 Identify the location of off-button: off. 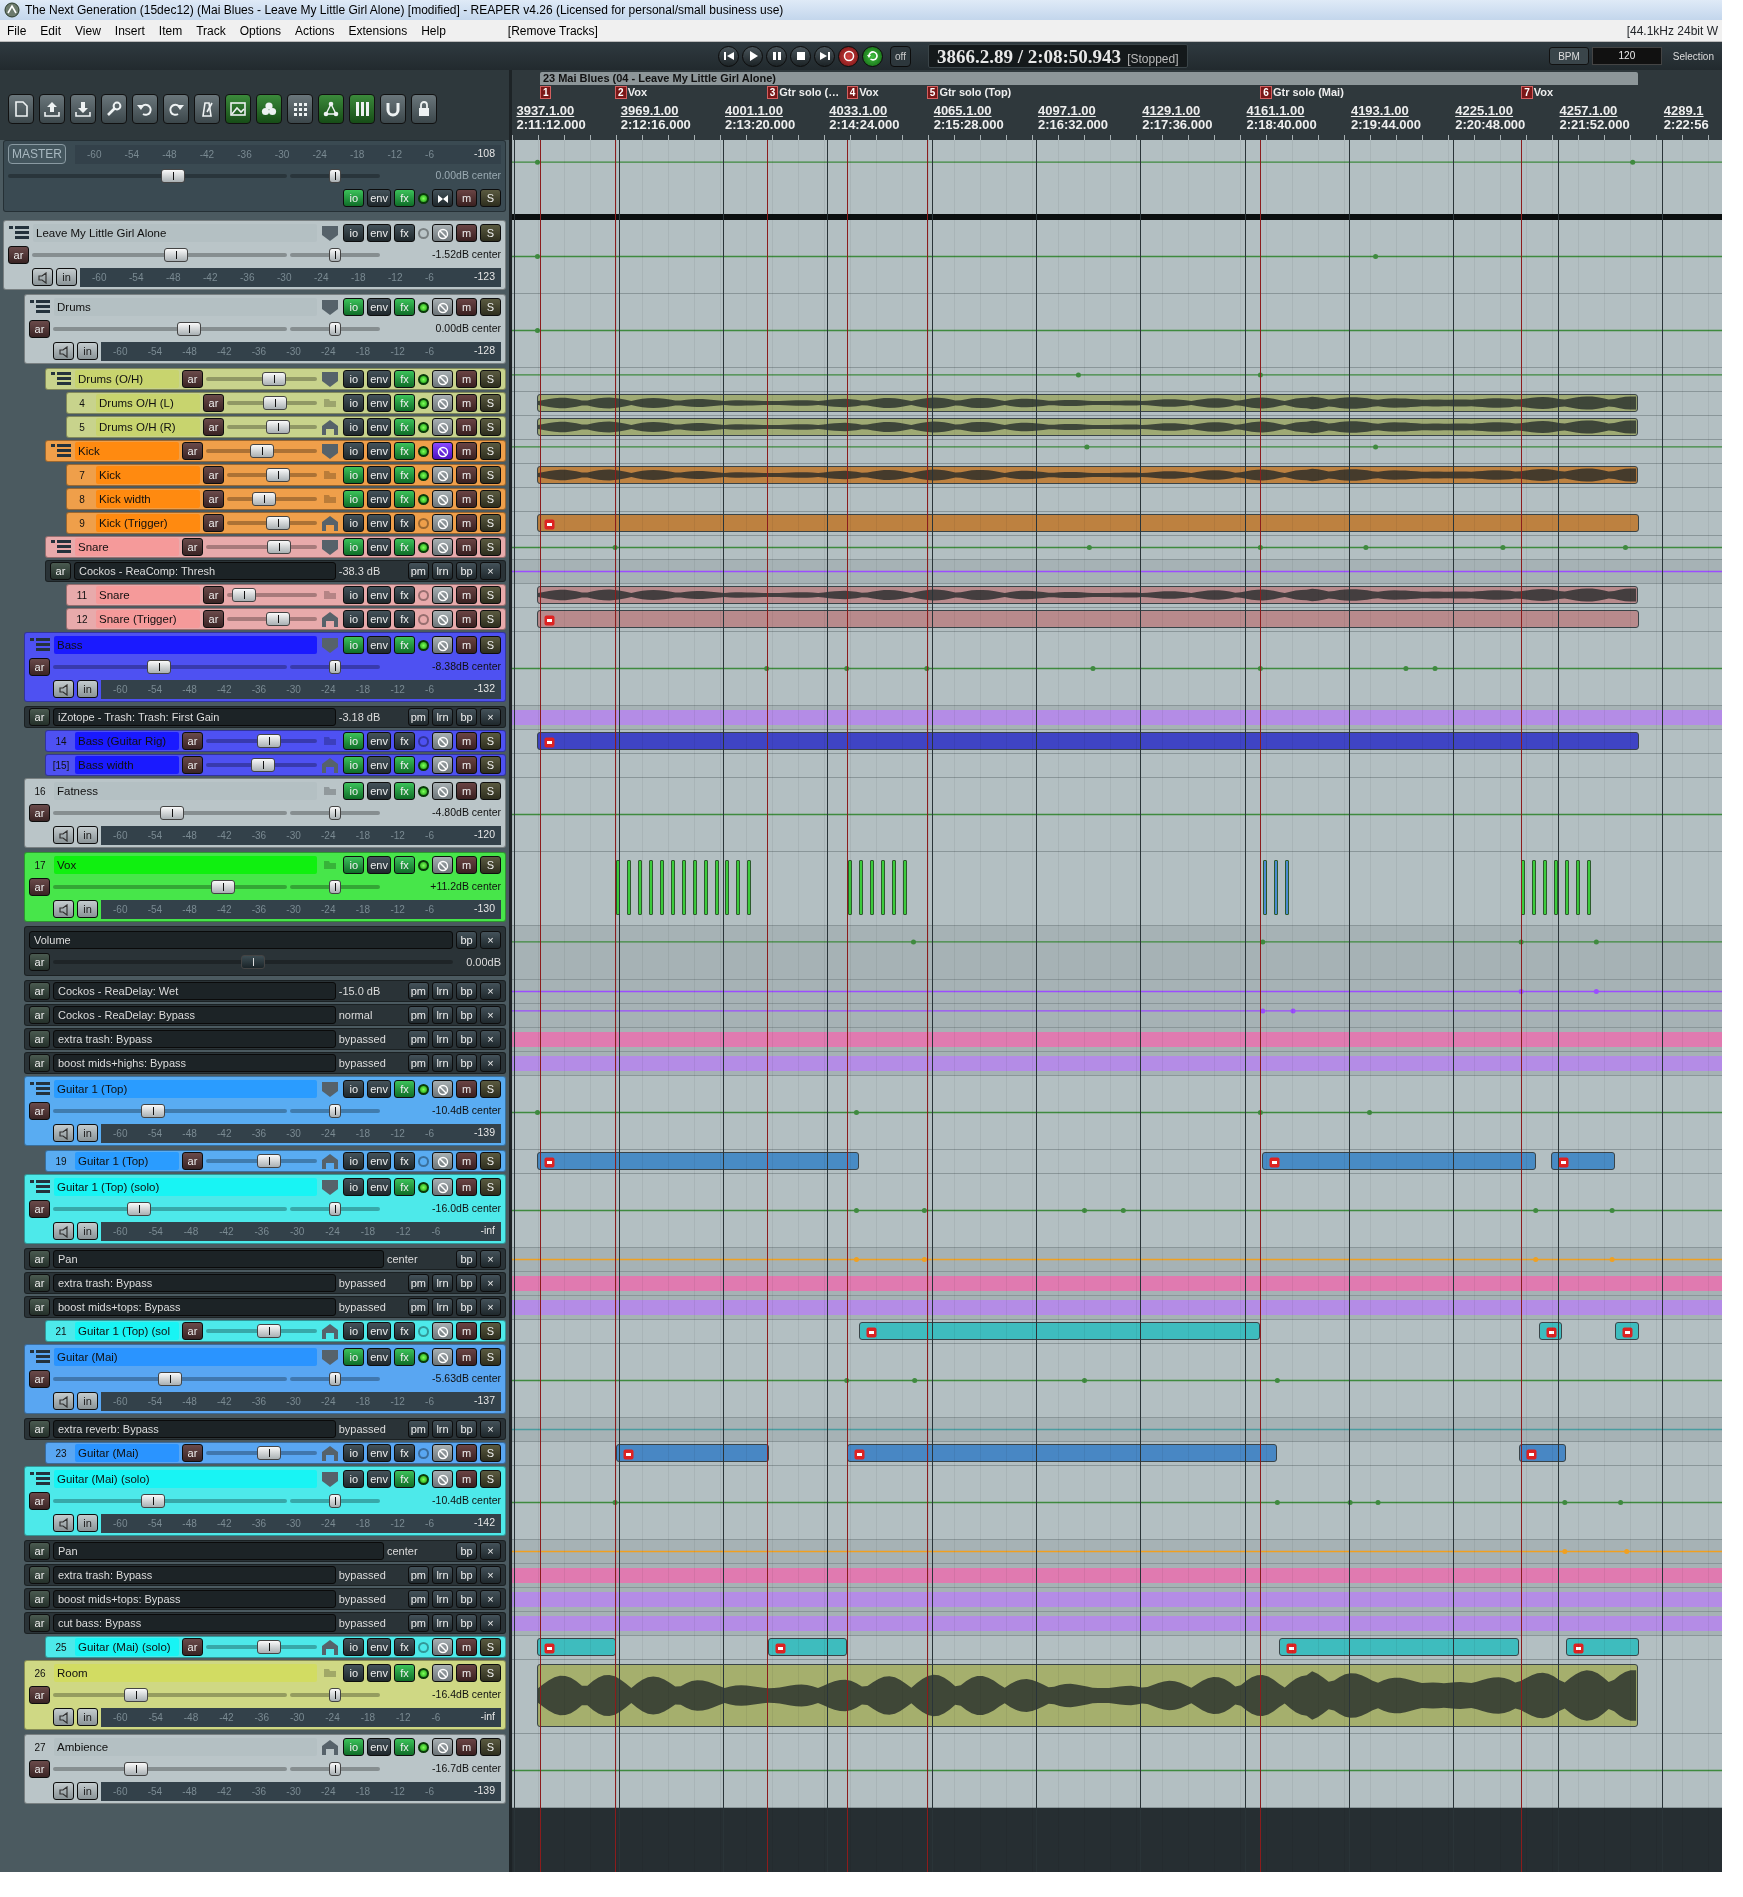
(900, 56).